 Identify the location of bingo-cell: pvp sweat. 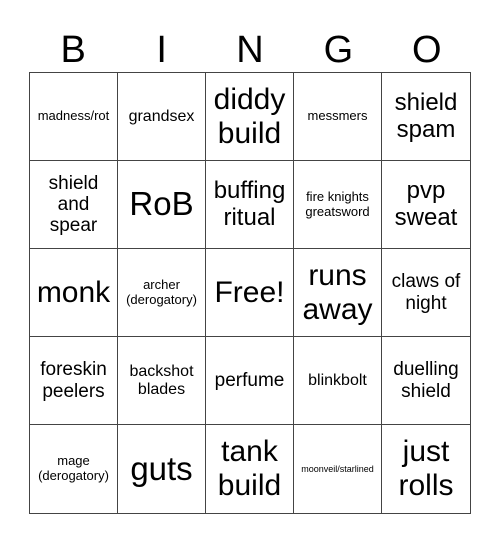
(426, 205).